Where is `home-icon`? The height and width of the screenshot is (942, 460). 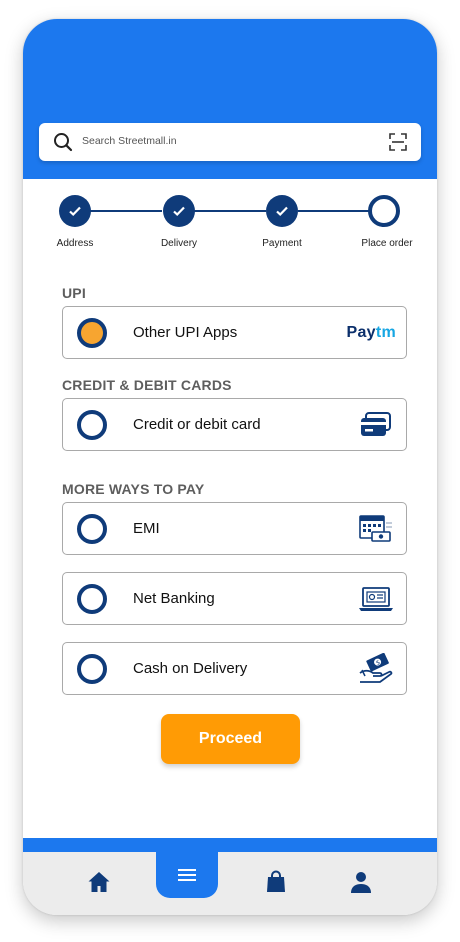 home-icon is located at coordinates (99, 882).